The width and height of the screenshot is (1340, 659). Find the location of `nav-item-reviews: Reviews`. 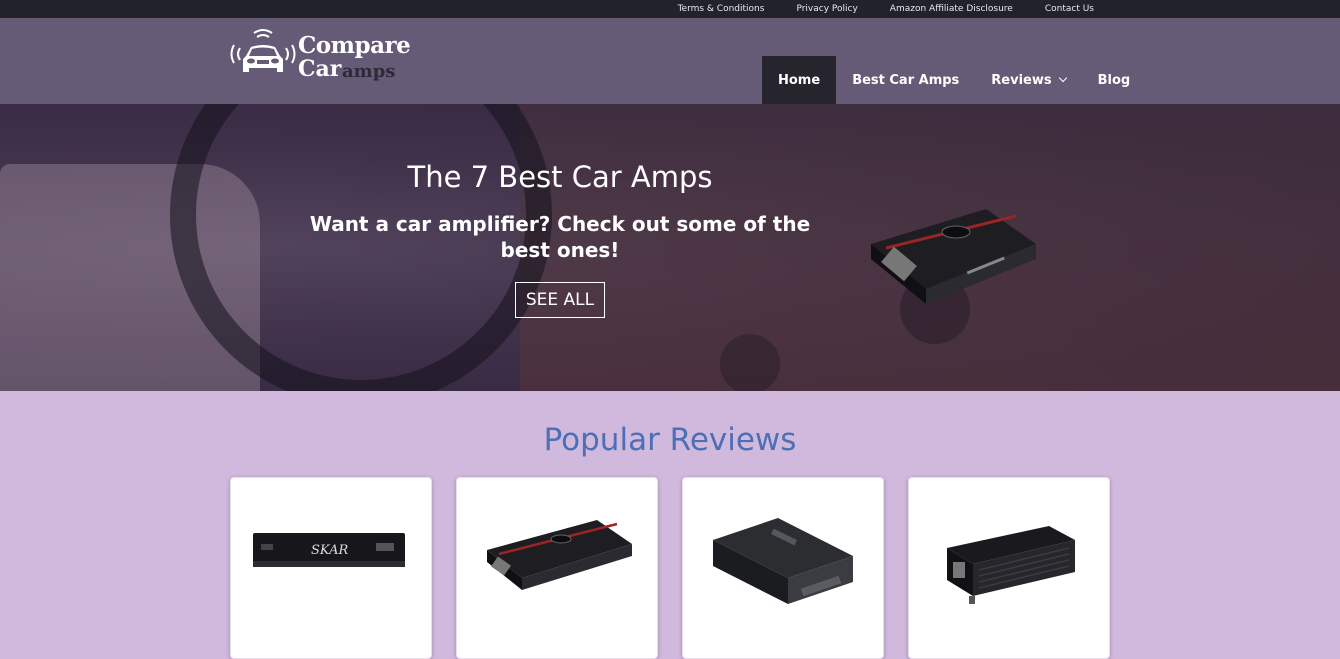

nav-item-reviews: Reviews is located at coordinates (1028, 80).